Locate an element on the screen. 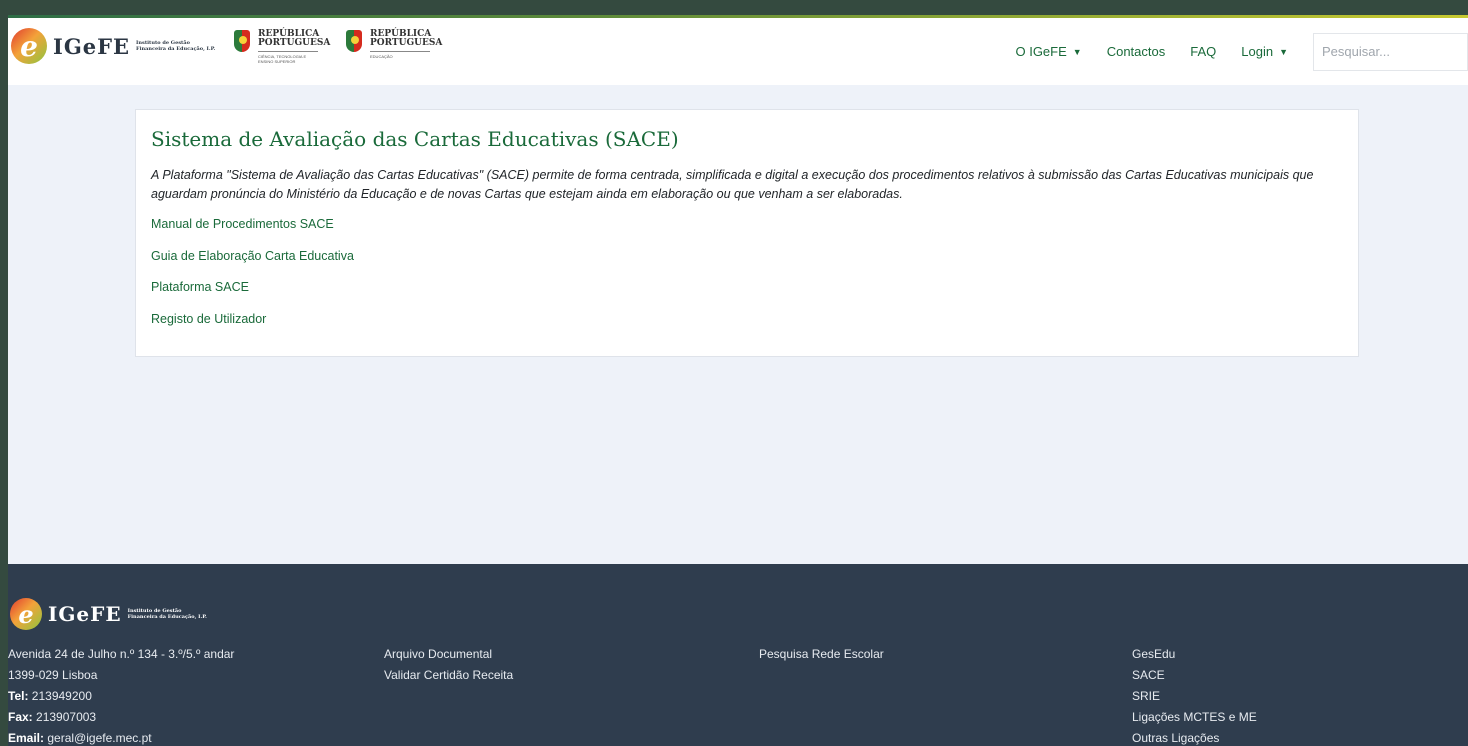 The width and height of the screenshot is (1468, 746). link-manual-procedimentos: Manual de Procedimentos SACE is located at coordinates (242, 224).